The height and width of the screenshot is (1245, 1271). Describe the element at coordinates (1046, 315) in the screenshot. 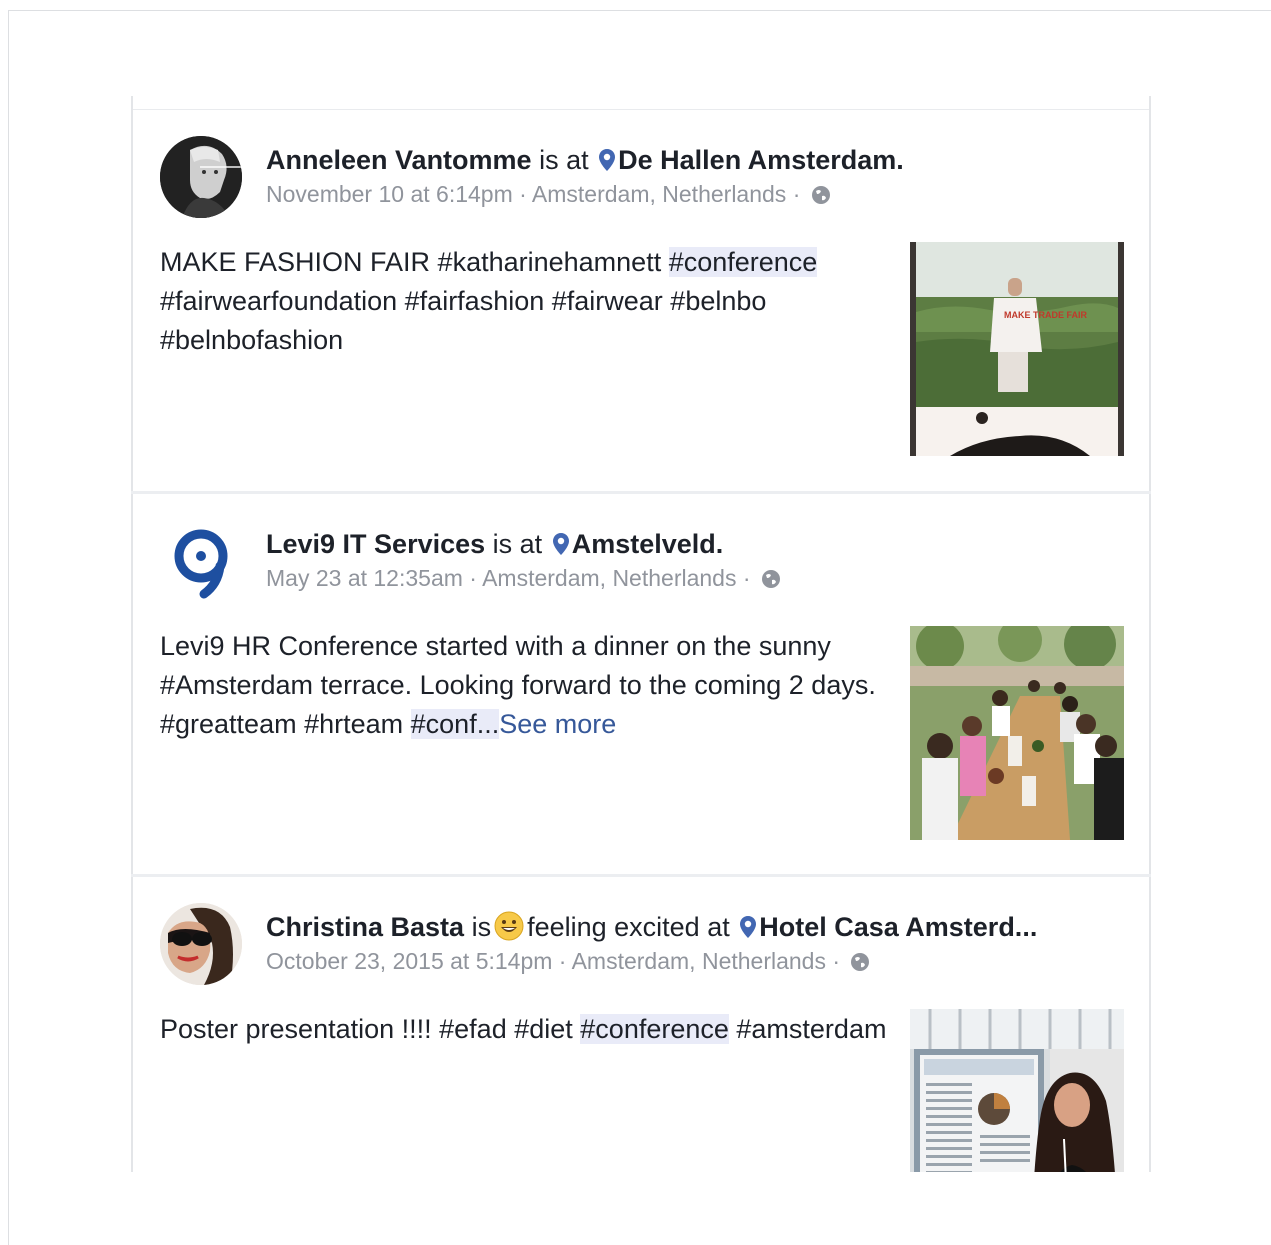

I see `photo-text: MAKE TRADE FAIR` at that location.